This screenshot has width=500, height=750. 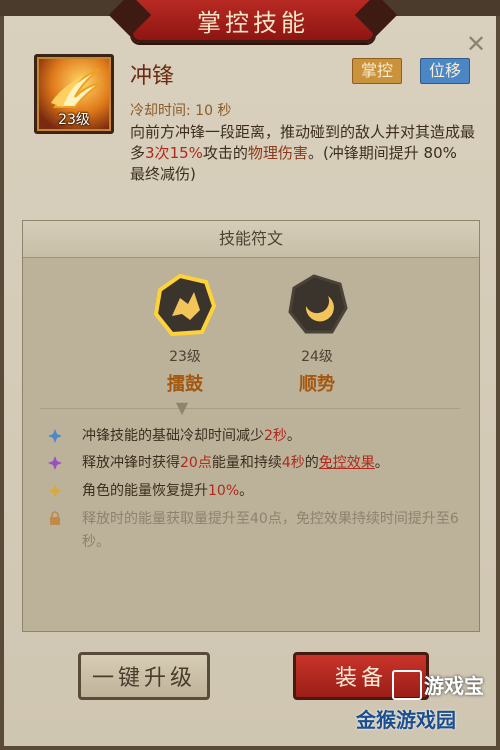 I want to click on rune-effect-3: 角色的能量恢复提升10%。, so click(x=258, y=491).